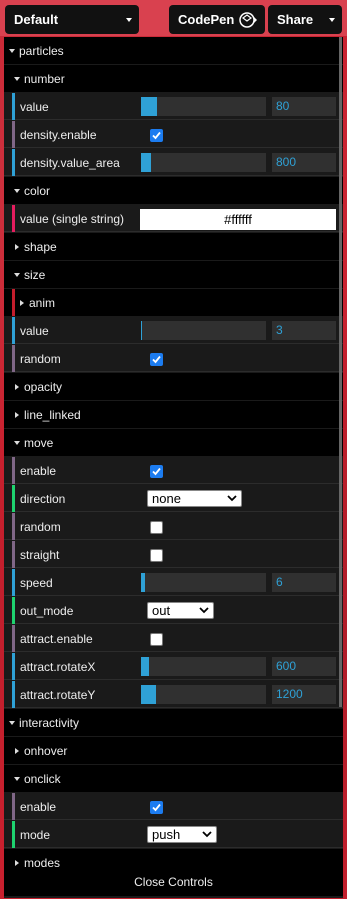  Describe the element at coordinates (173, 134) in the screenshot. I see `control-density-enable: density.enable` at that location.